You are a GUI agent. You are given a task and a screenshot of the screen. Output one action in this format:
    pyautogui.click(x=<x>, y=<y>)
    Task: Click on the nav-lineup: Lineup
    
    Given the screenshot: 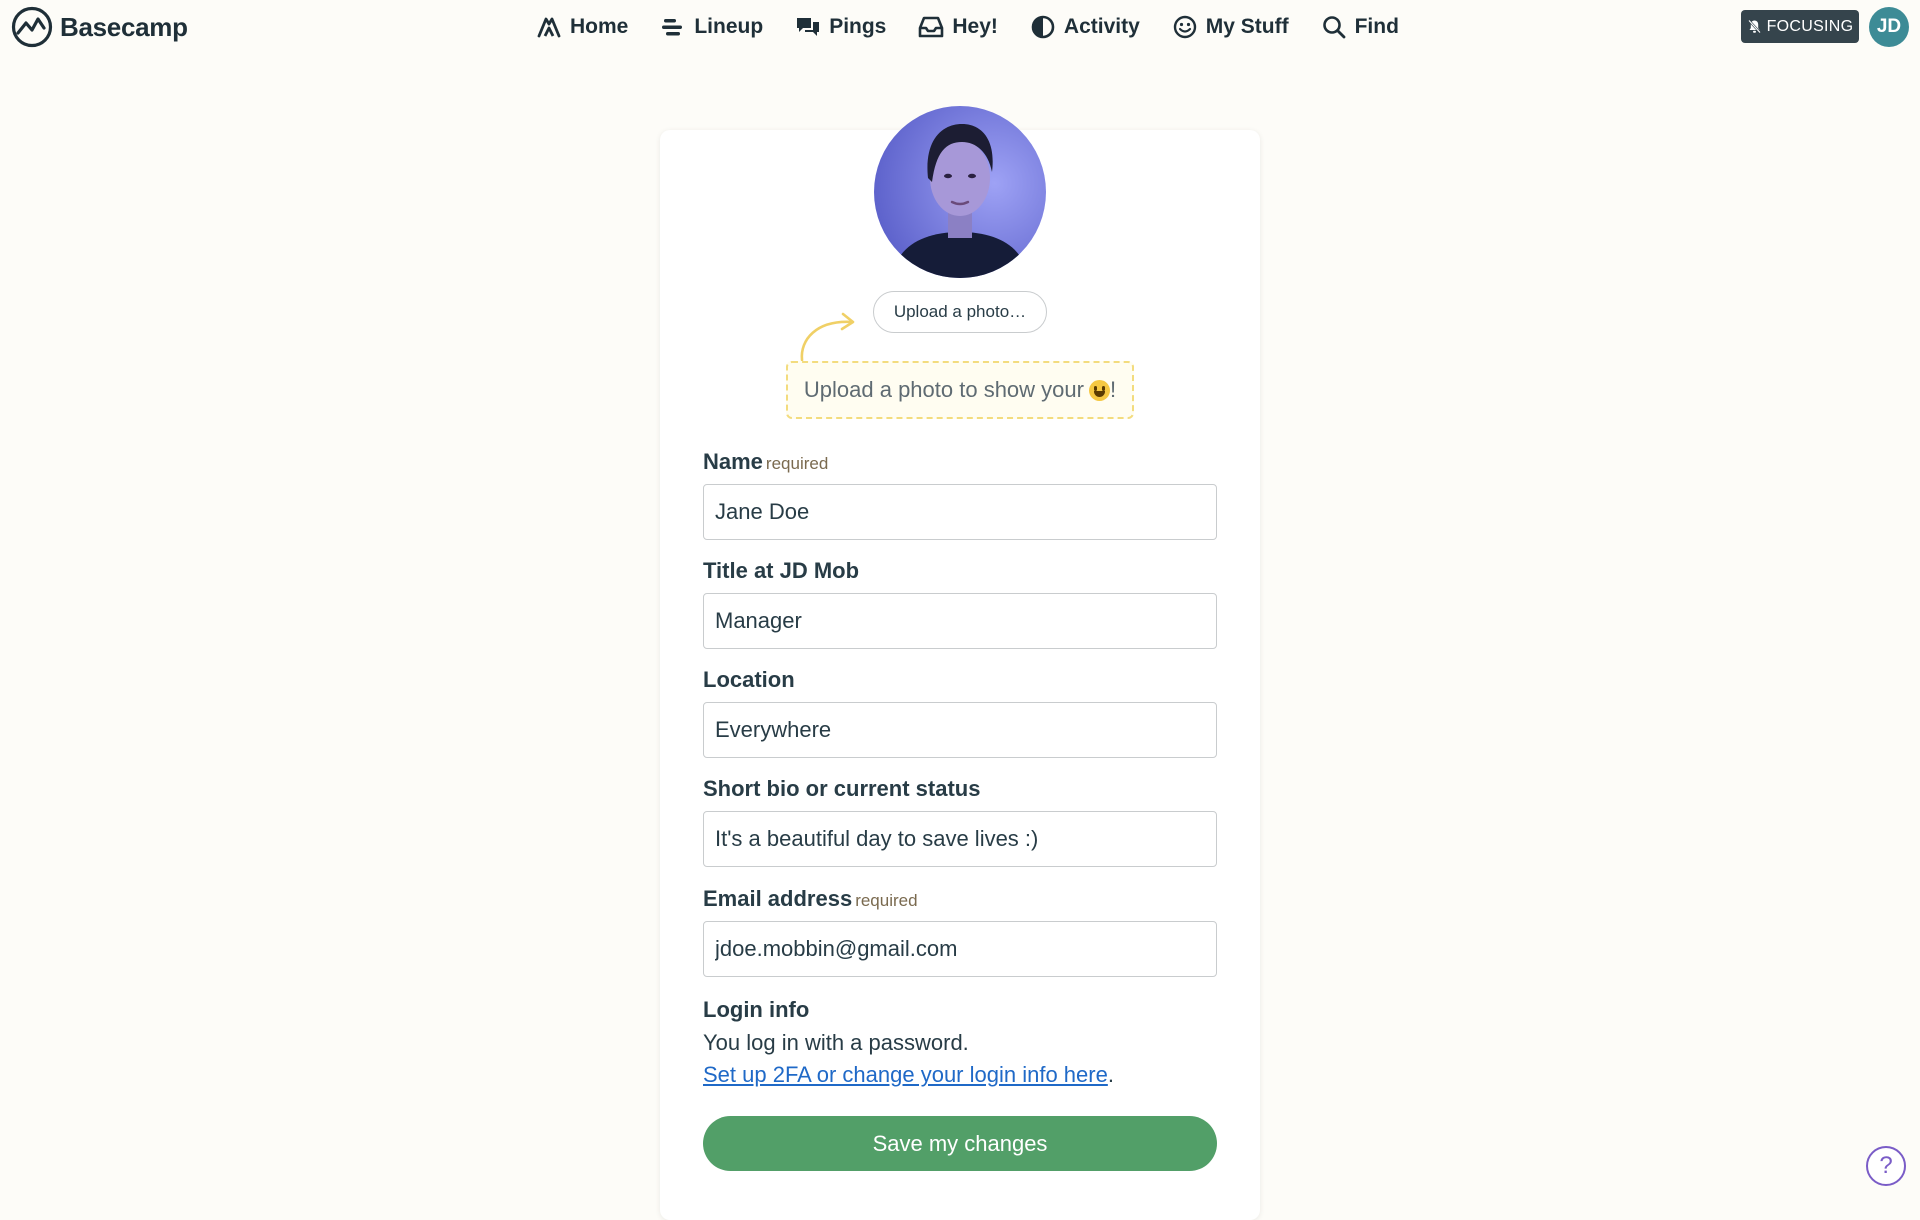 What is the action you would take?
    pyautogui.click(x=711, y=27)
    